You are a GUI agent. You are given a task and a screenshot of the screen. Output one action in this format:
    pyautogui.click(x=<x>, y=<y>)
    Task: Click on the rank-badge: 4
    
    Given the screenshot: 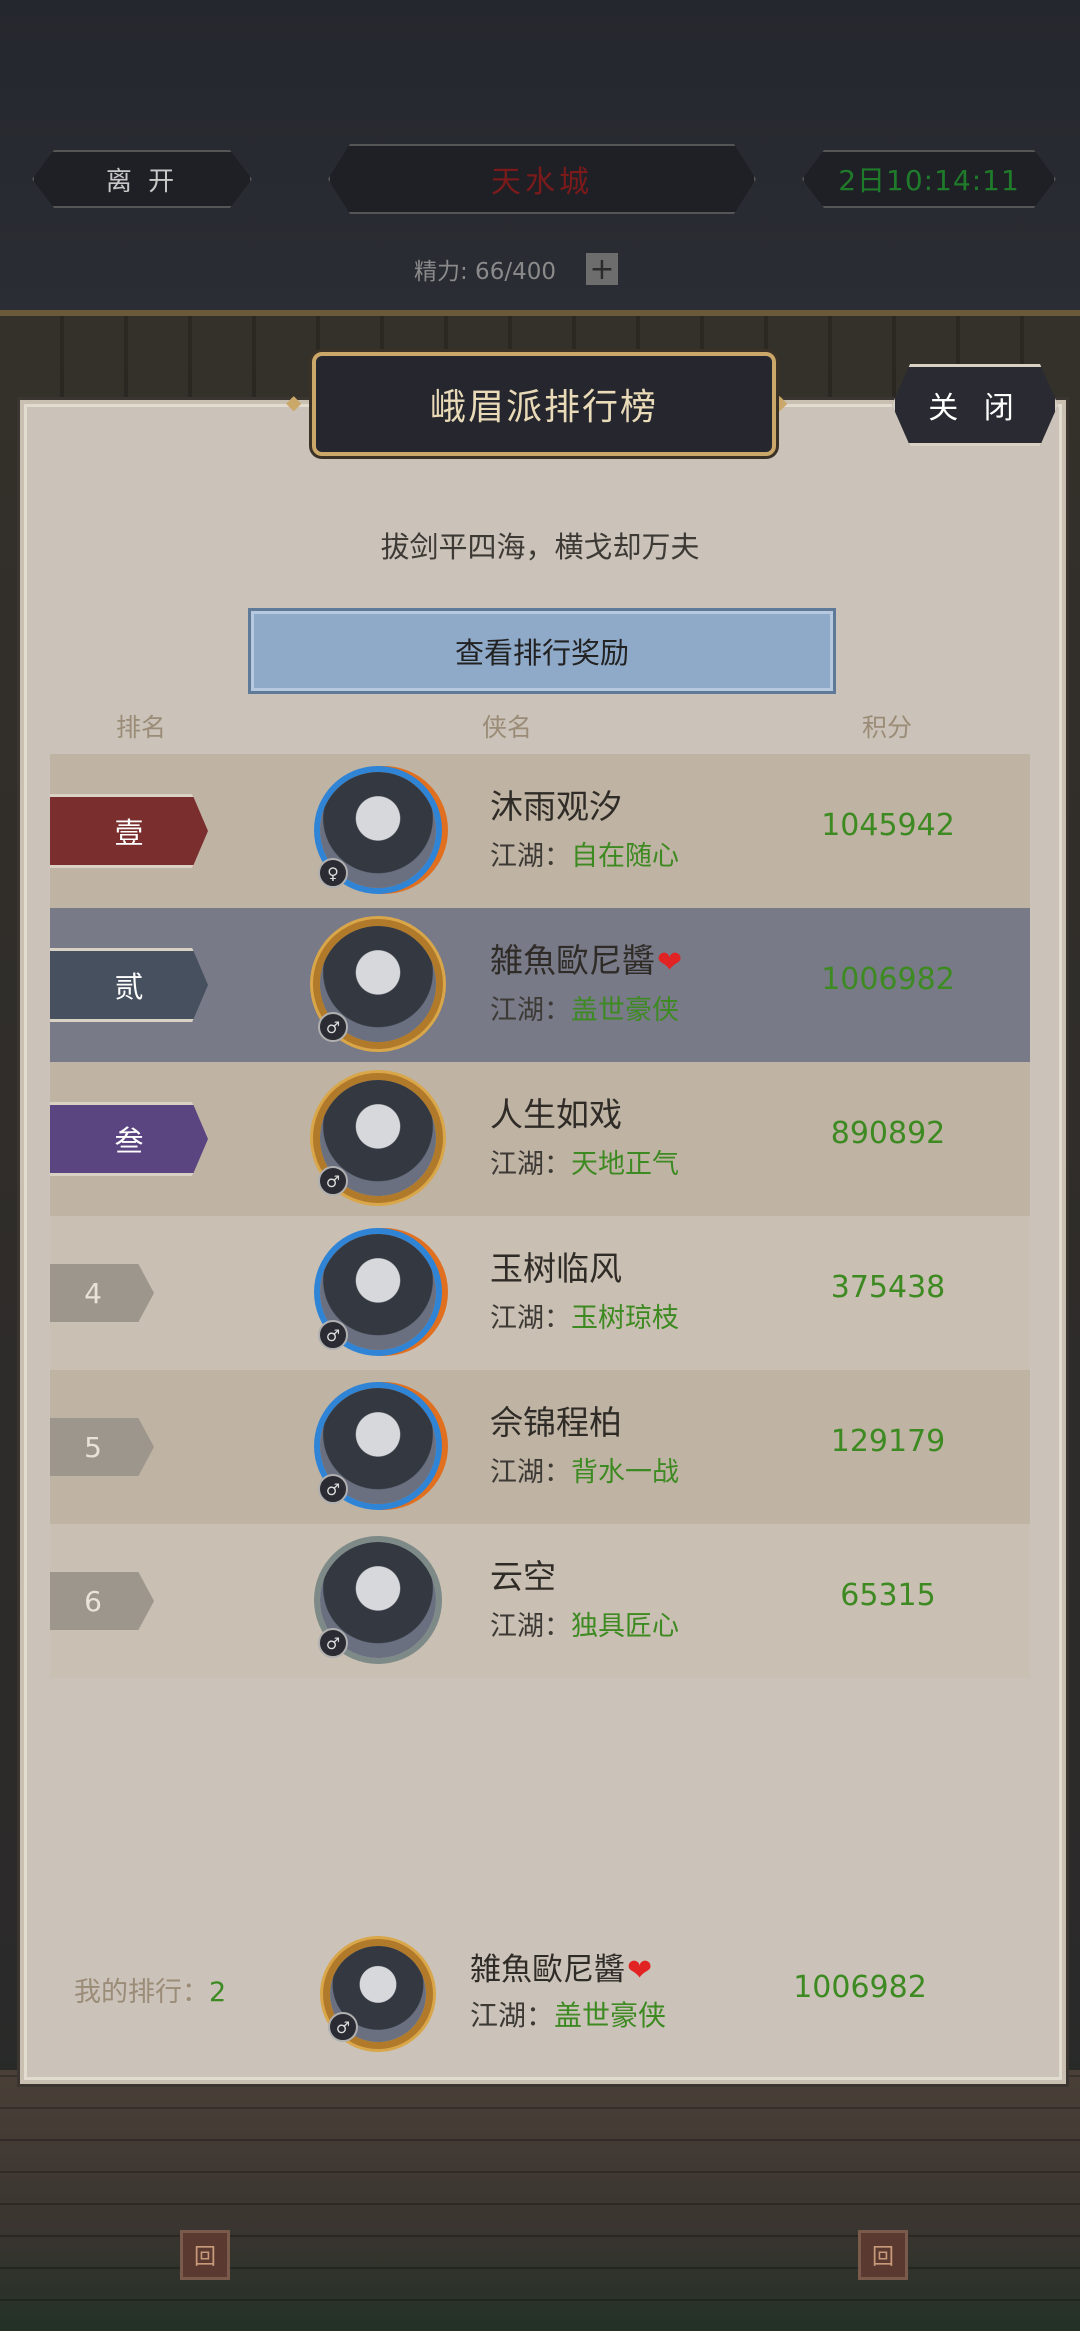 What is the action you would take?
    pyautogui.click(x=102, y=1293)
    